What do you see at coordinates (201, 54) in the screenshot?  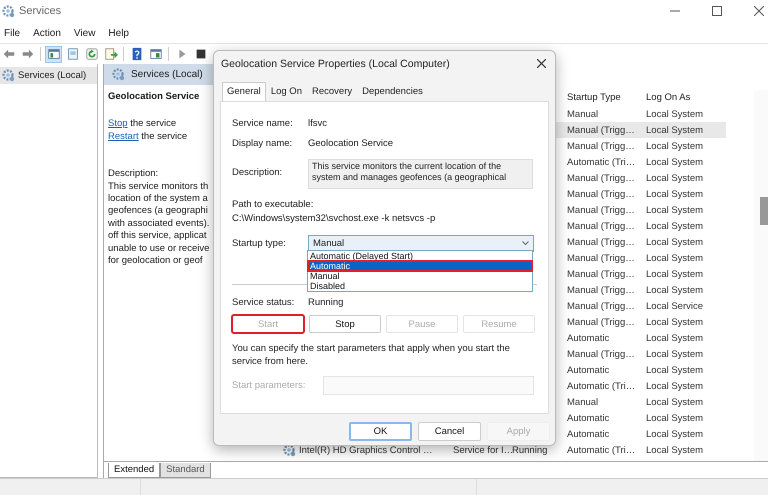 I see `stop-icon` at bounding box center [201, 54].